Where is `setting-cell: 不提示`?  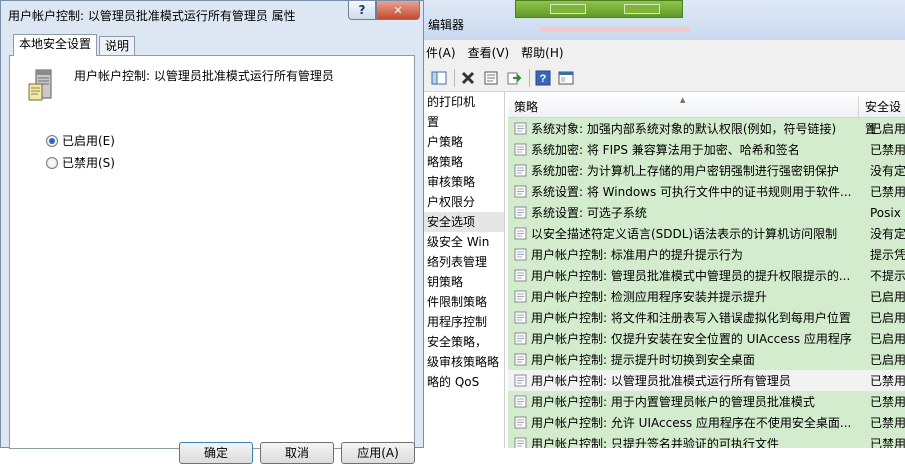
setting-cell: 不提示 is located at coordinates (887, 276).